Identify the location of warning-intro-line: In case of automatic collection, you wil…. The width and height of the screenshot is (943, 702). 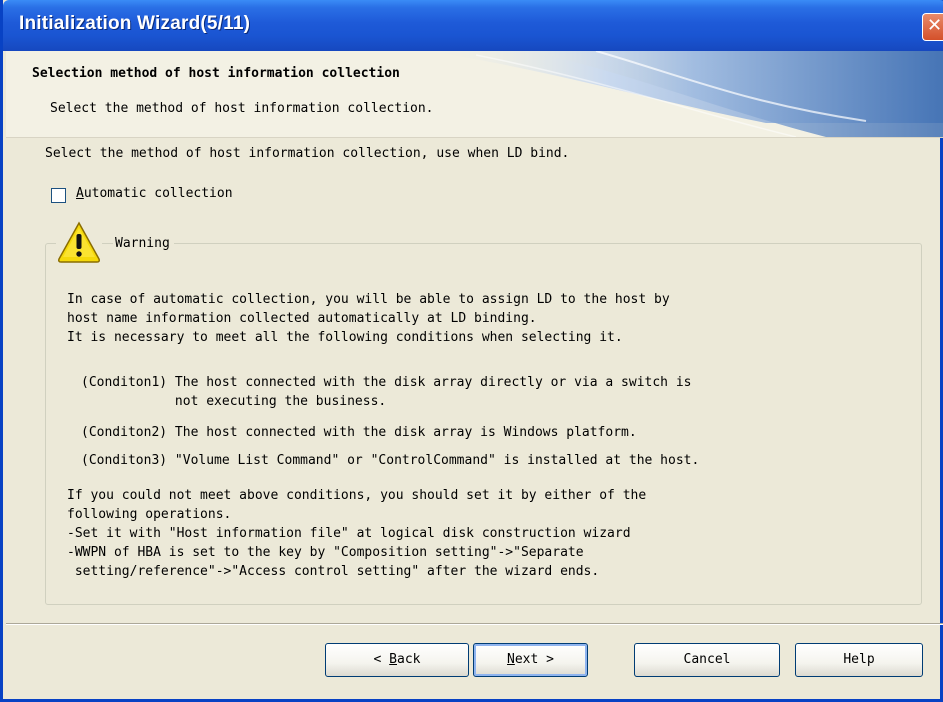
(368, 299).